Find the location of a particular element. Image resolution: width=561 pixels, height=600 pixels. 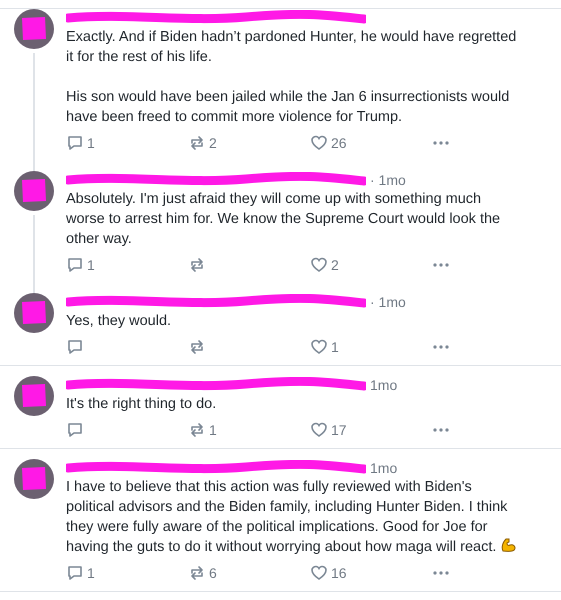

repost-button: 6 is located at coordinates (249, 573).